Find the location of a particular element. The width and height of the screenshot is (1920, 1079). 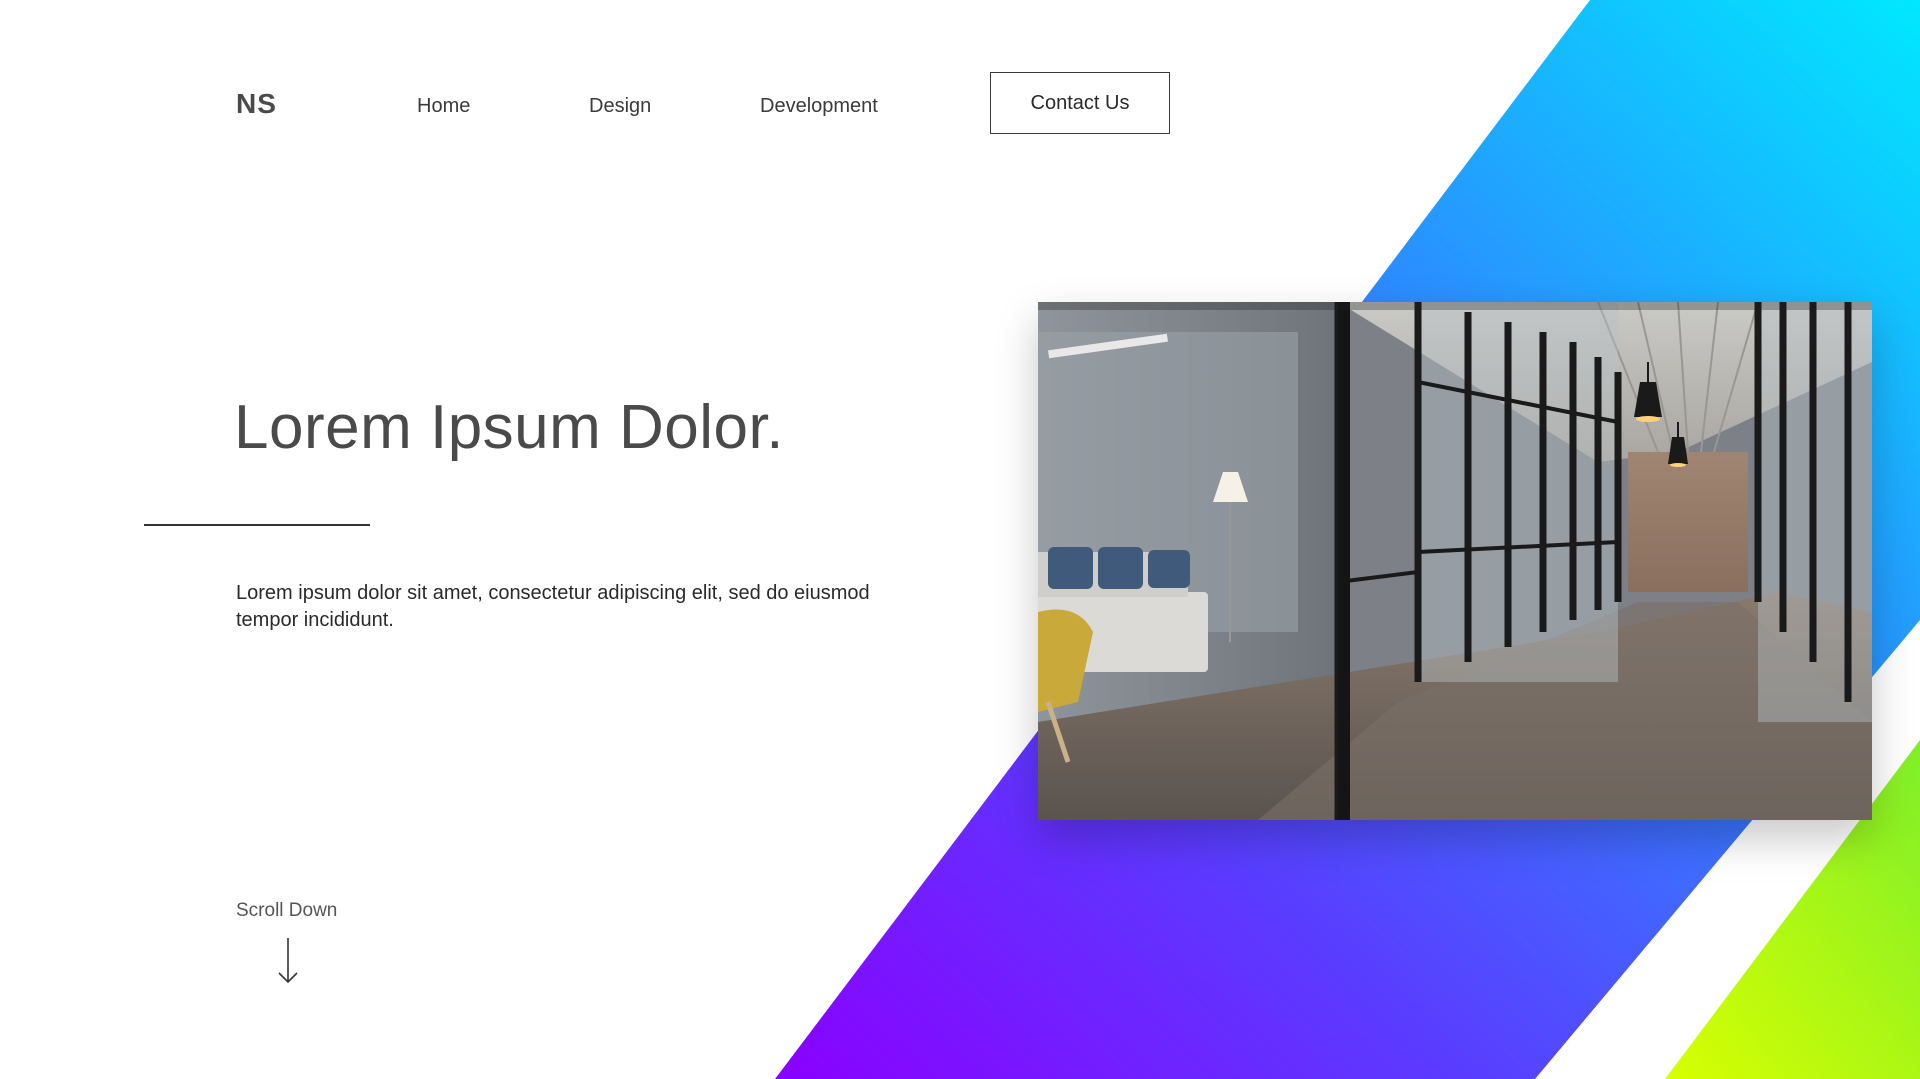

nav-link-home: Home is located at coordinates (443, 106).